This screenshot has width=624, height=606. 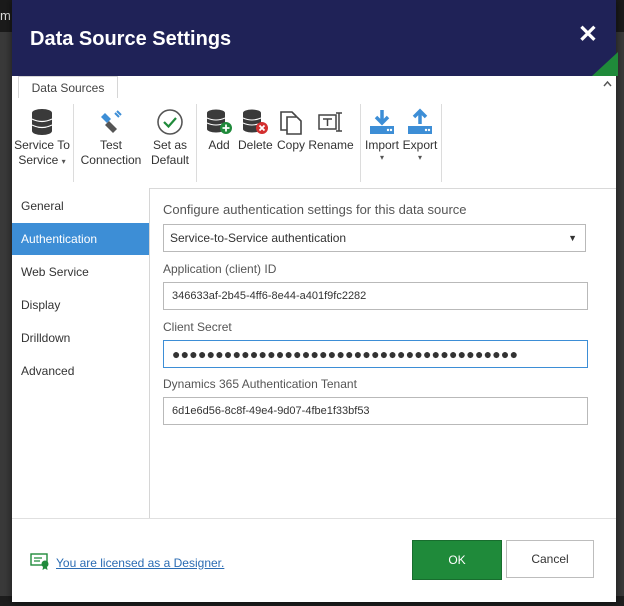 I want to click on database-add-icon, so click(x=219, y=122).